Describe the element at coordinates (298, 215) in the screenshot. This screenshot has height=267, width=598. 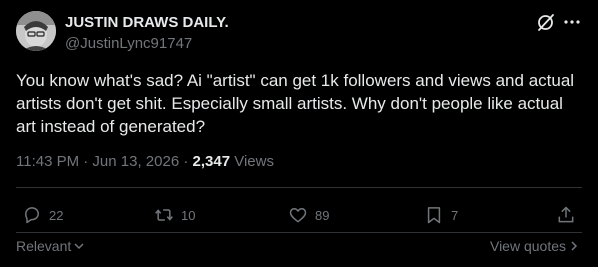
I see `like-icon` at that location.